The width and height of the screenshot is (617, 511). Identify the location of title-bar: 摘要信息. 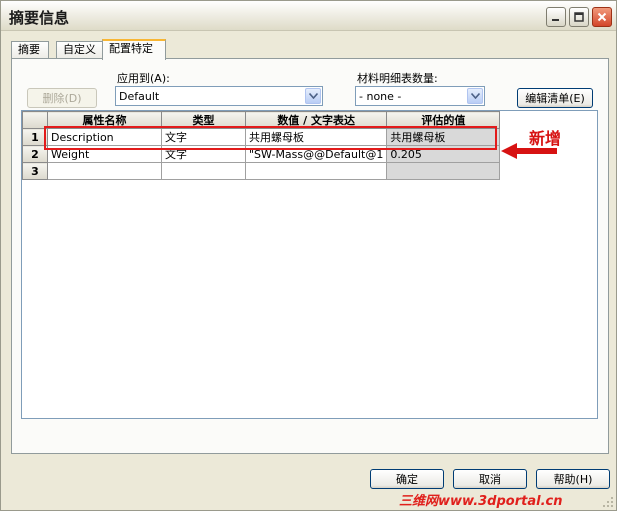
(308, 16).